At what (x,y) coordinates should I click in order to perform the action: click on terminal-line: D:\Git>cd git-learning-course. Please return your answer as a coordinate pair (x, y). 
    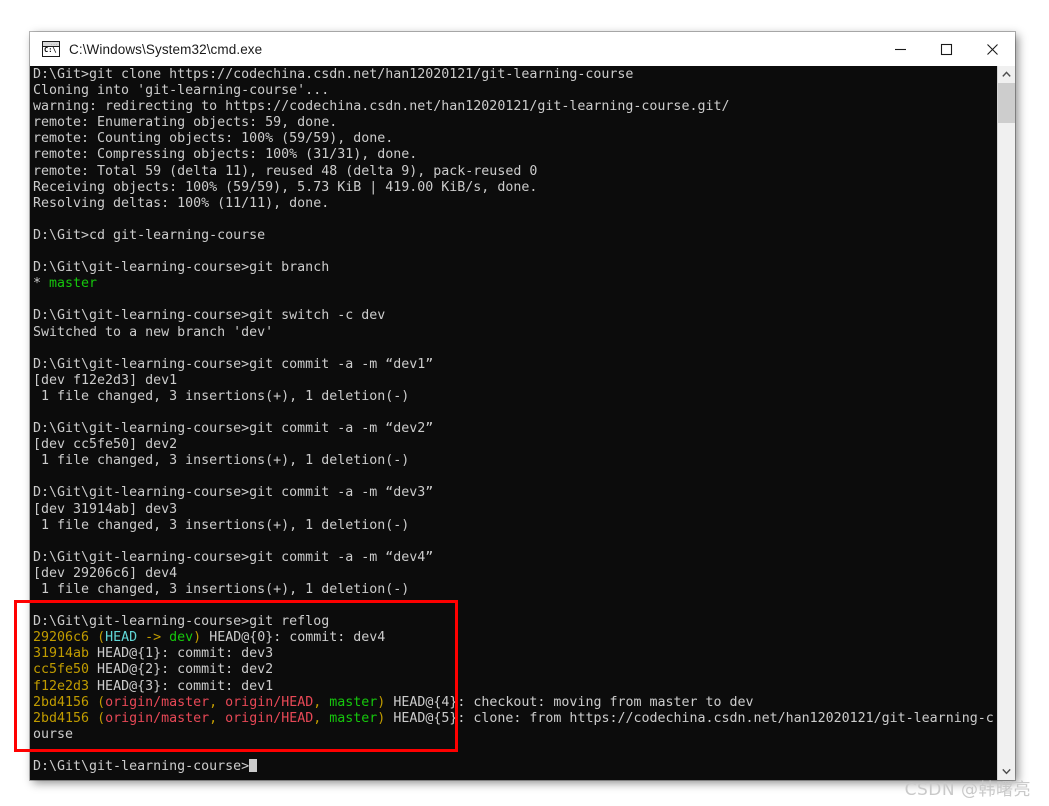
    Looking at the image, I should click on (513, 236).